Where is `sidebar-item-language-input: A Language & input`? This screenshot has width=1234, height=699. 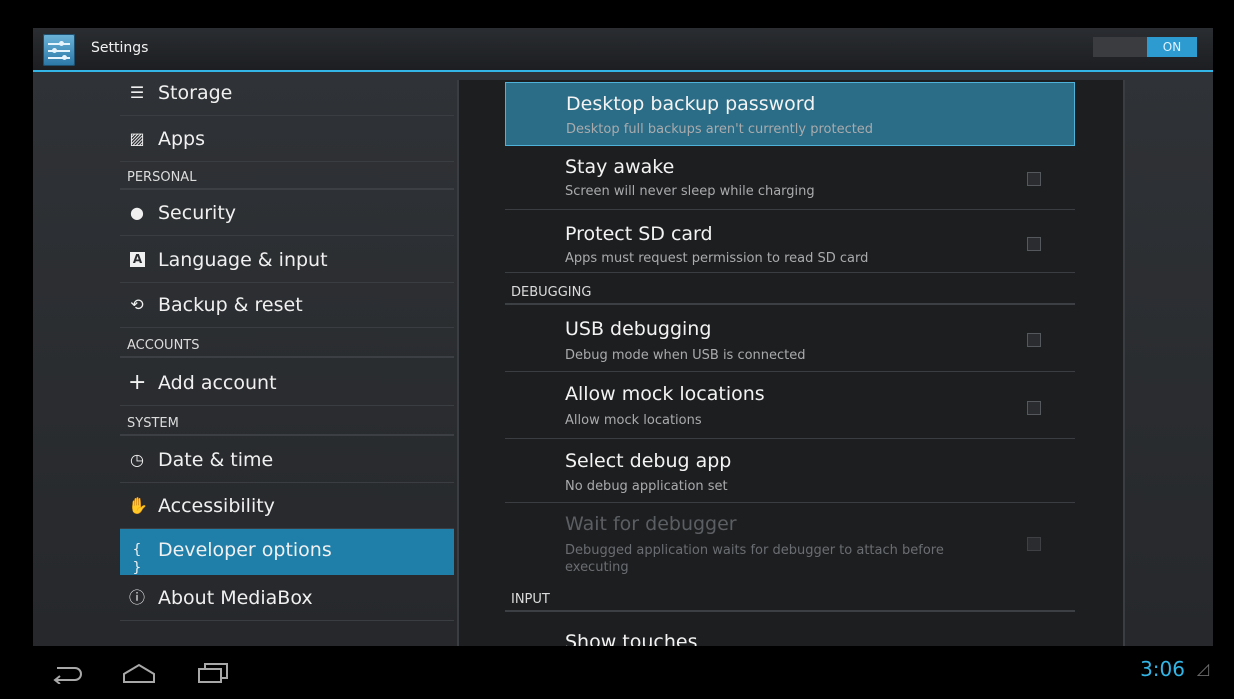 sidebar-item-language-input: A Language & input is located at coordinates (287, 261).